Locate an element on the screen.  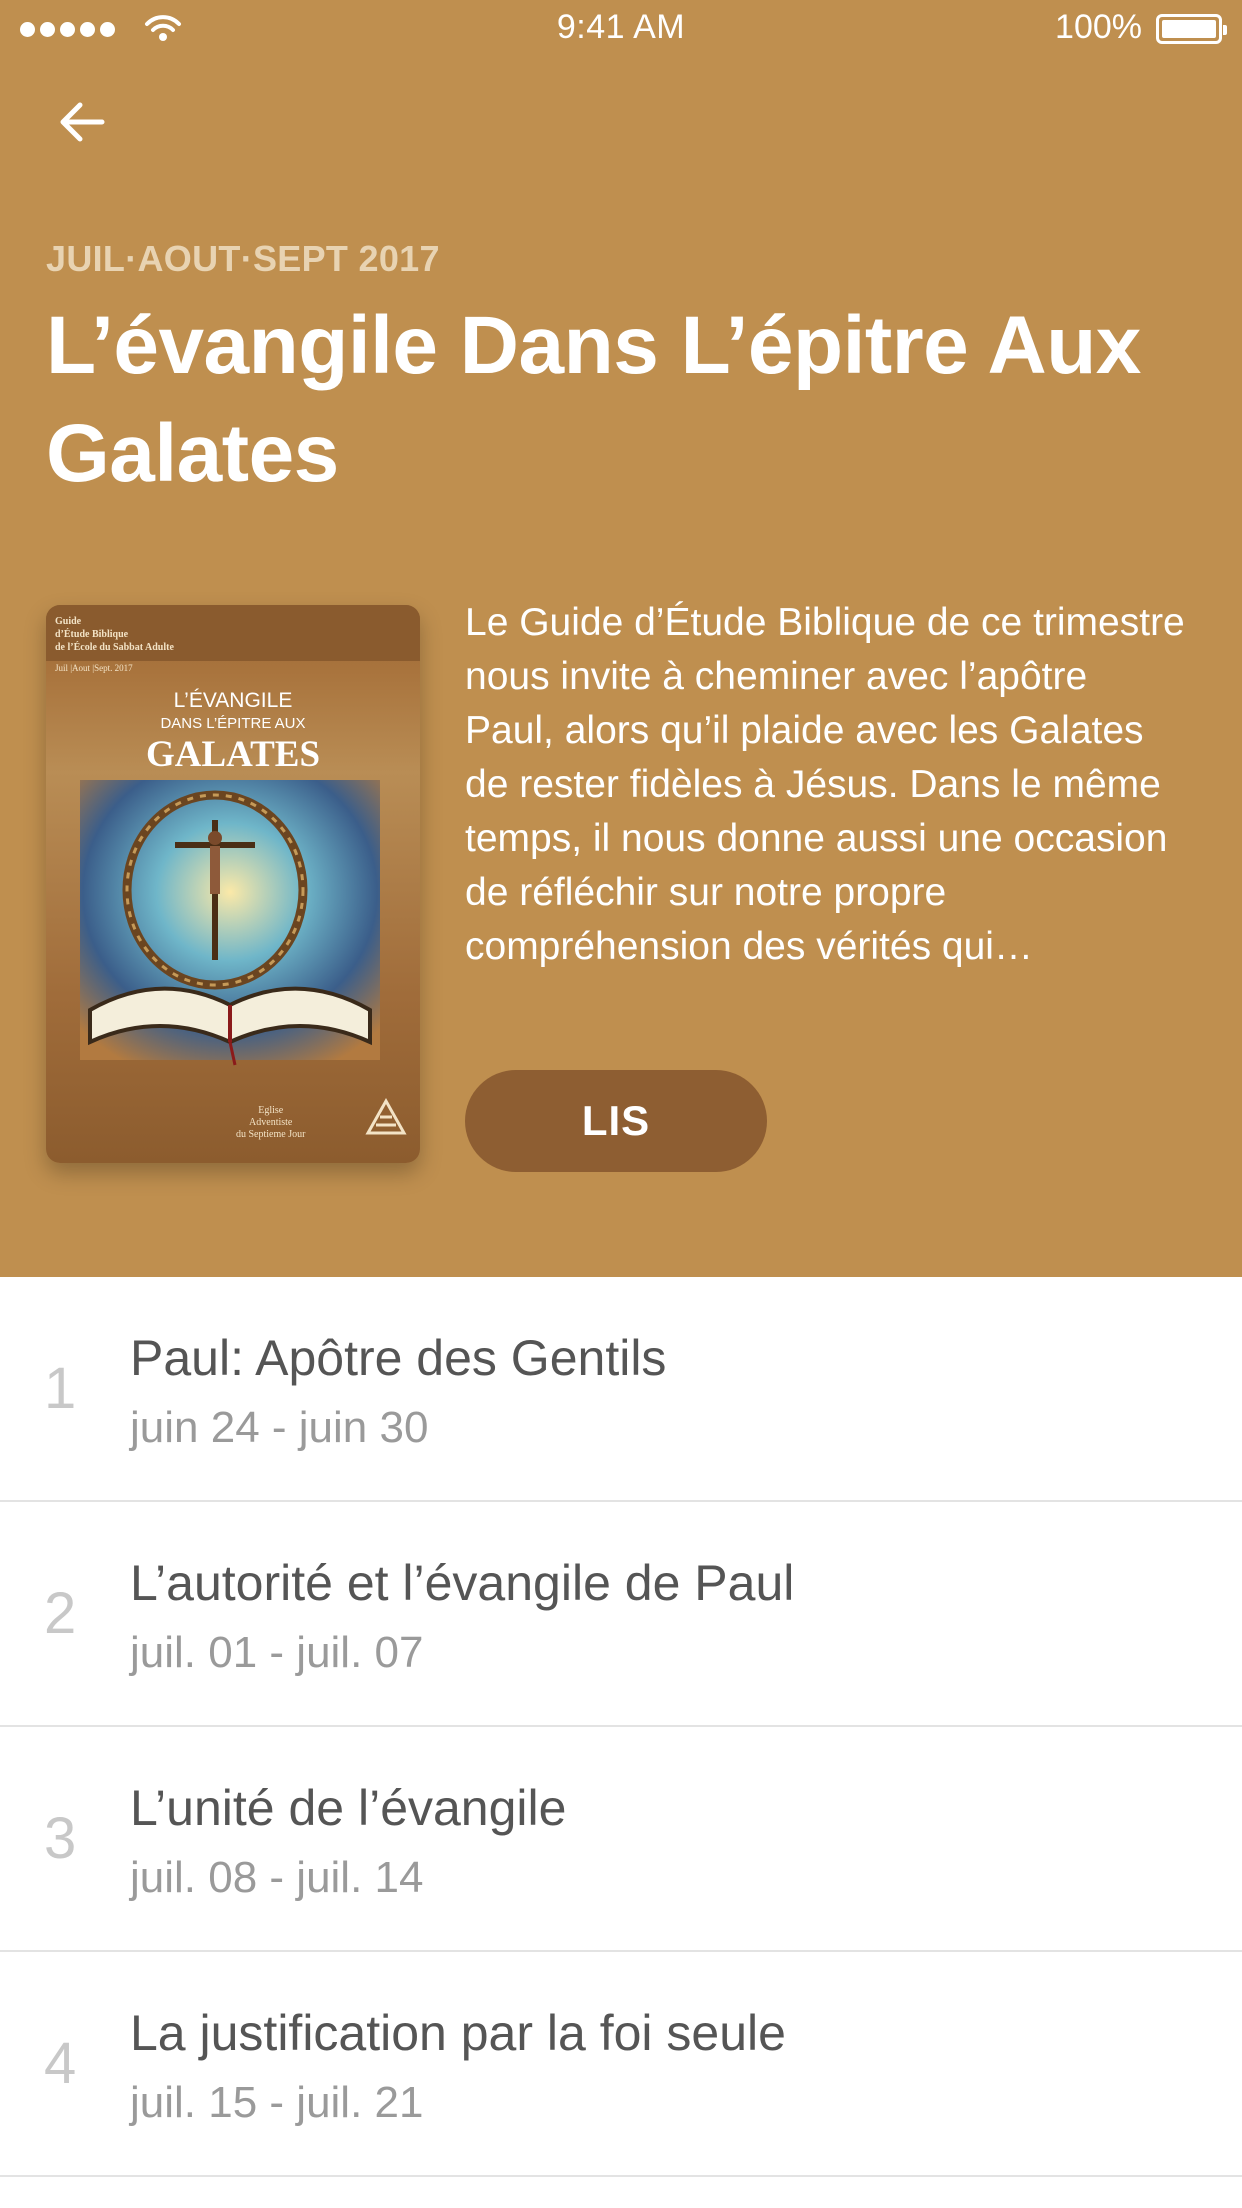
lesson-title: Paul: Apôtre des Gentils is located at coordinates (398, 1358).